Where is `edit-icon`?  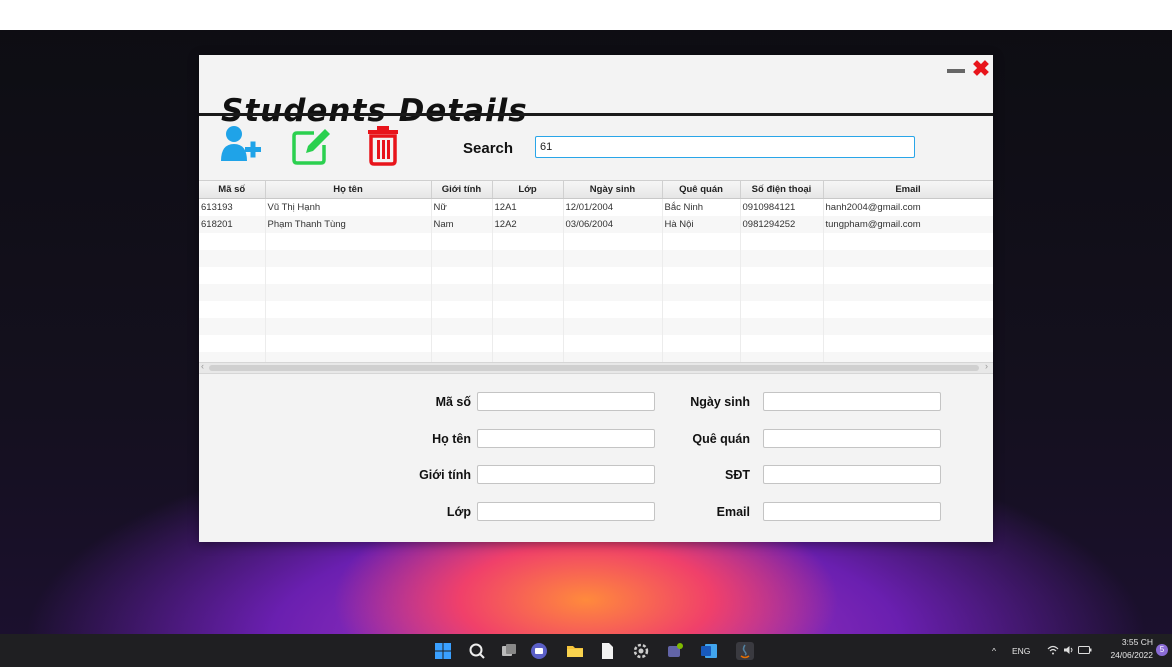 edit-icon is located at coordinates (311, 147).